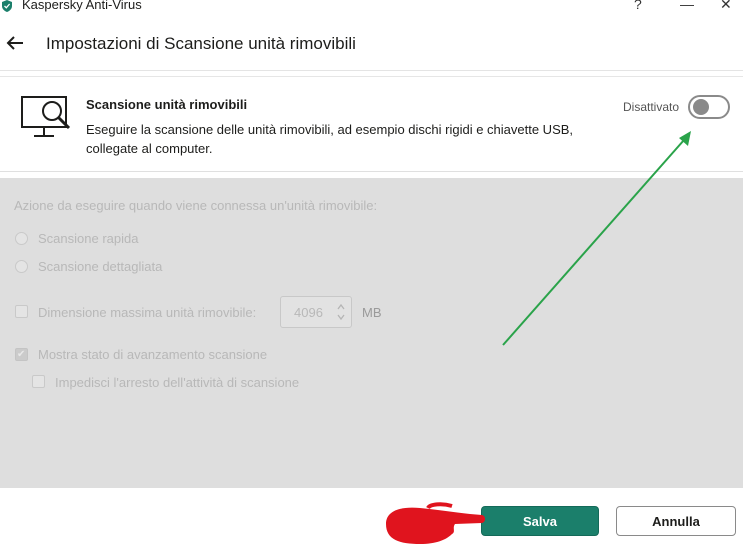 The width and height of the screenshot is (743, 548). I want to click on green-arrow-annotation, so click(596, 238).